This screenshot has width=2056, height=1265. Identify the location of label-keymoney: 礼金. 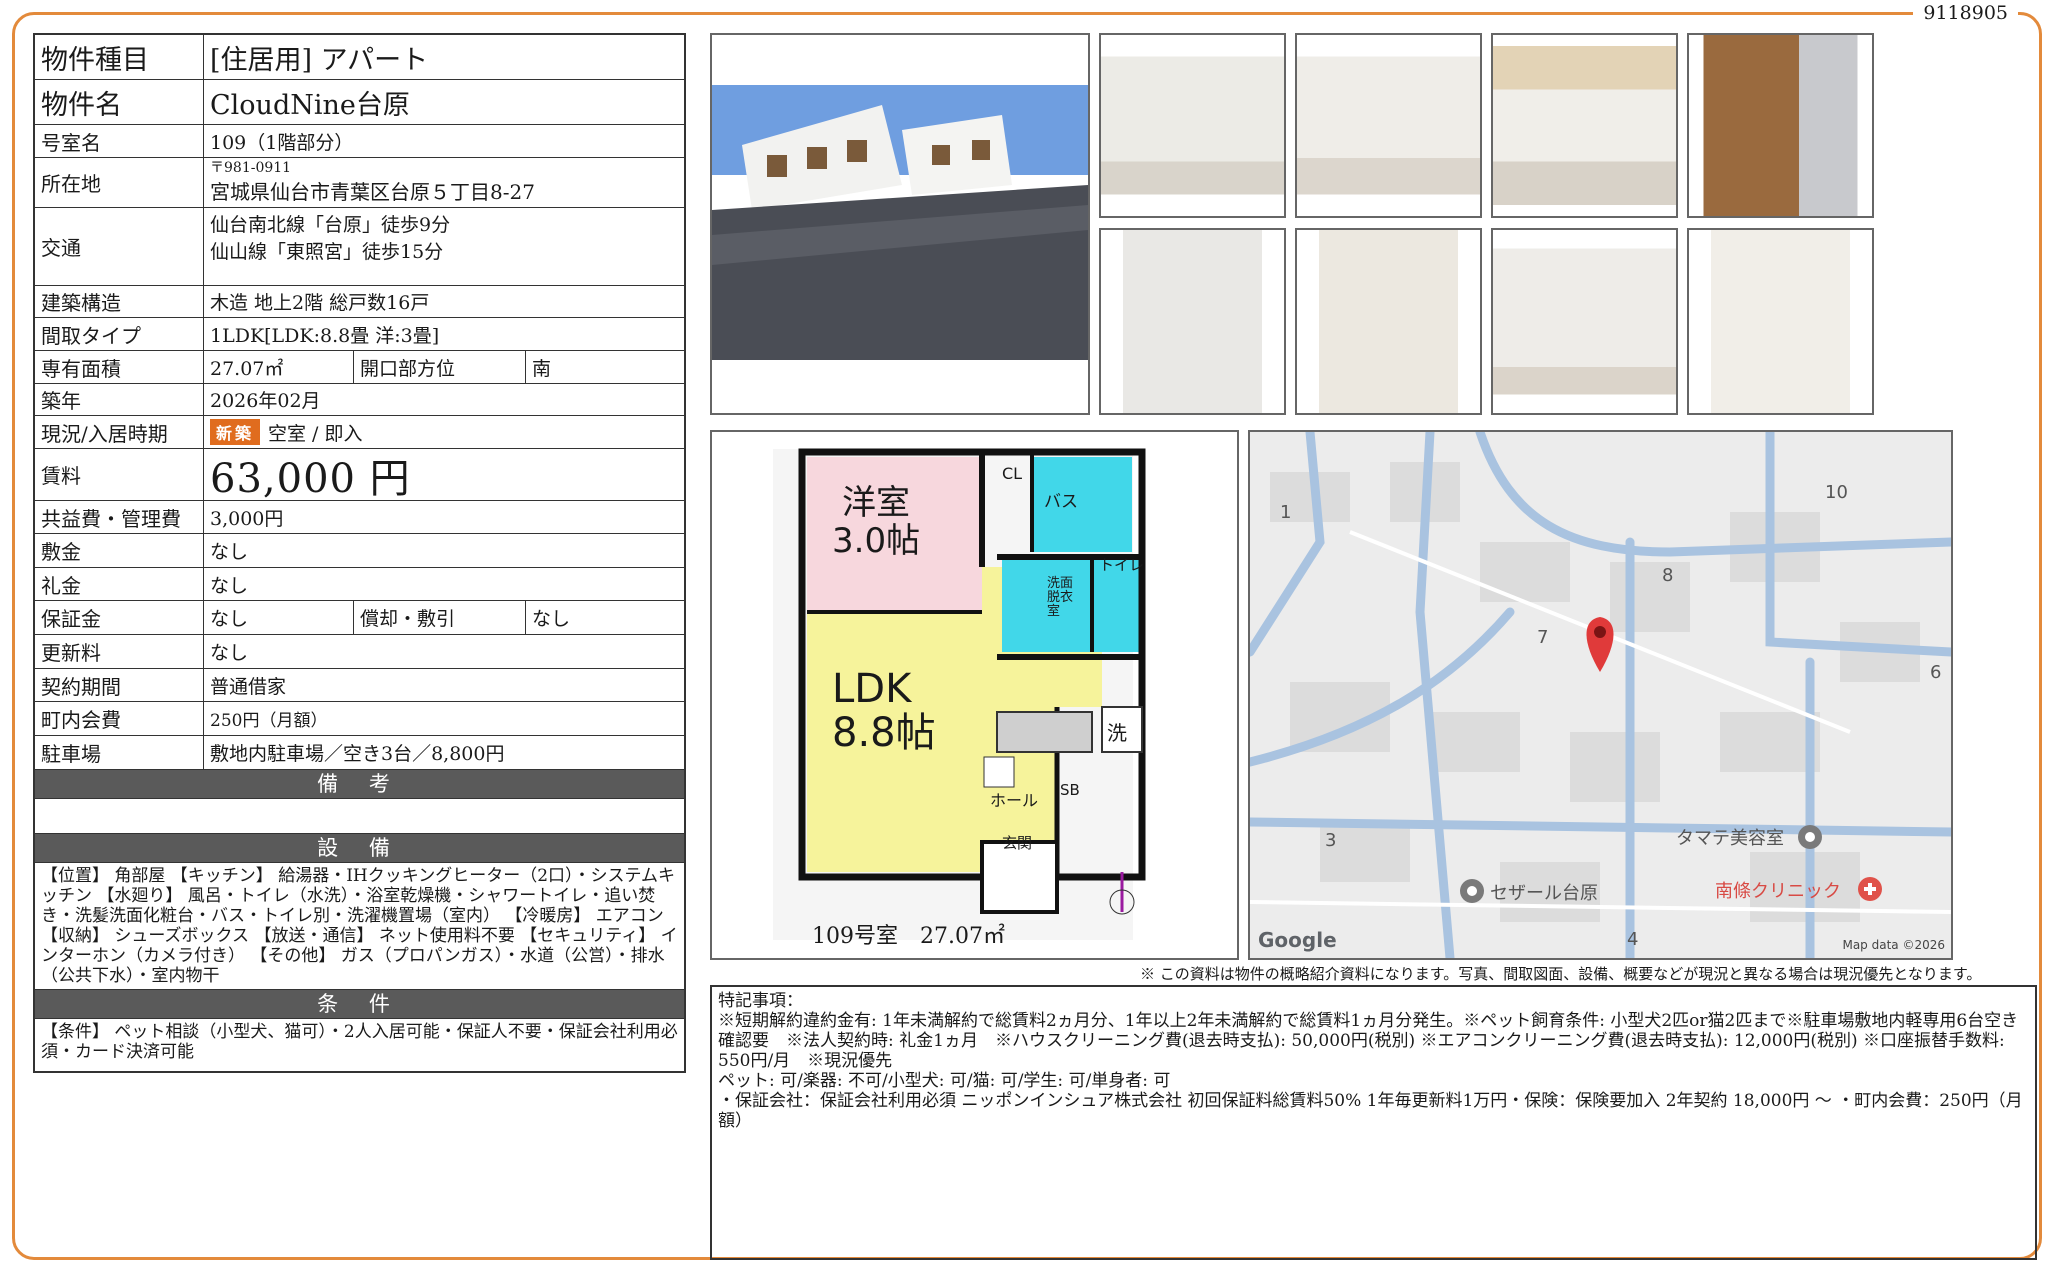
(119, 584).